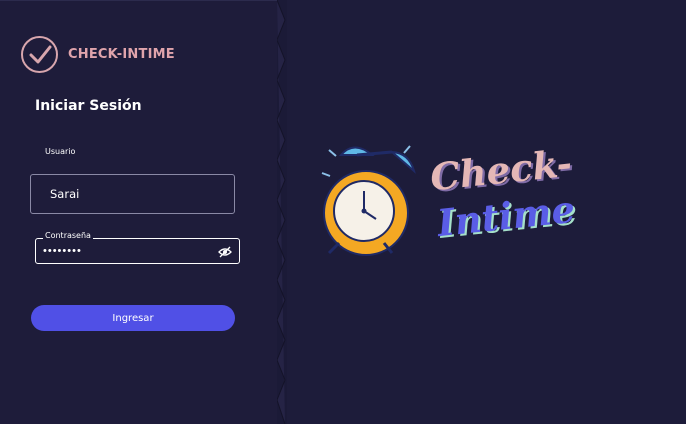 This screenshot has height=424, width=686. I want to click on eye-off-icon, so click(225, 251).